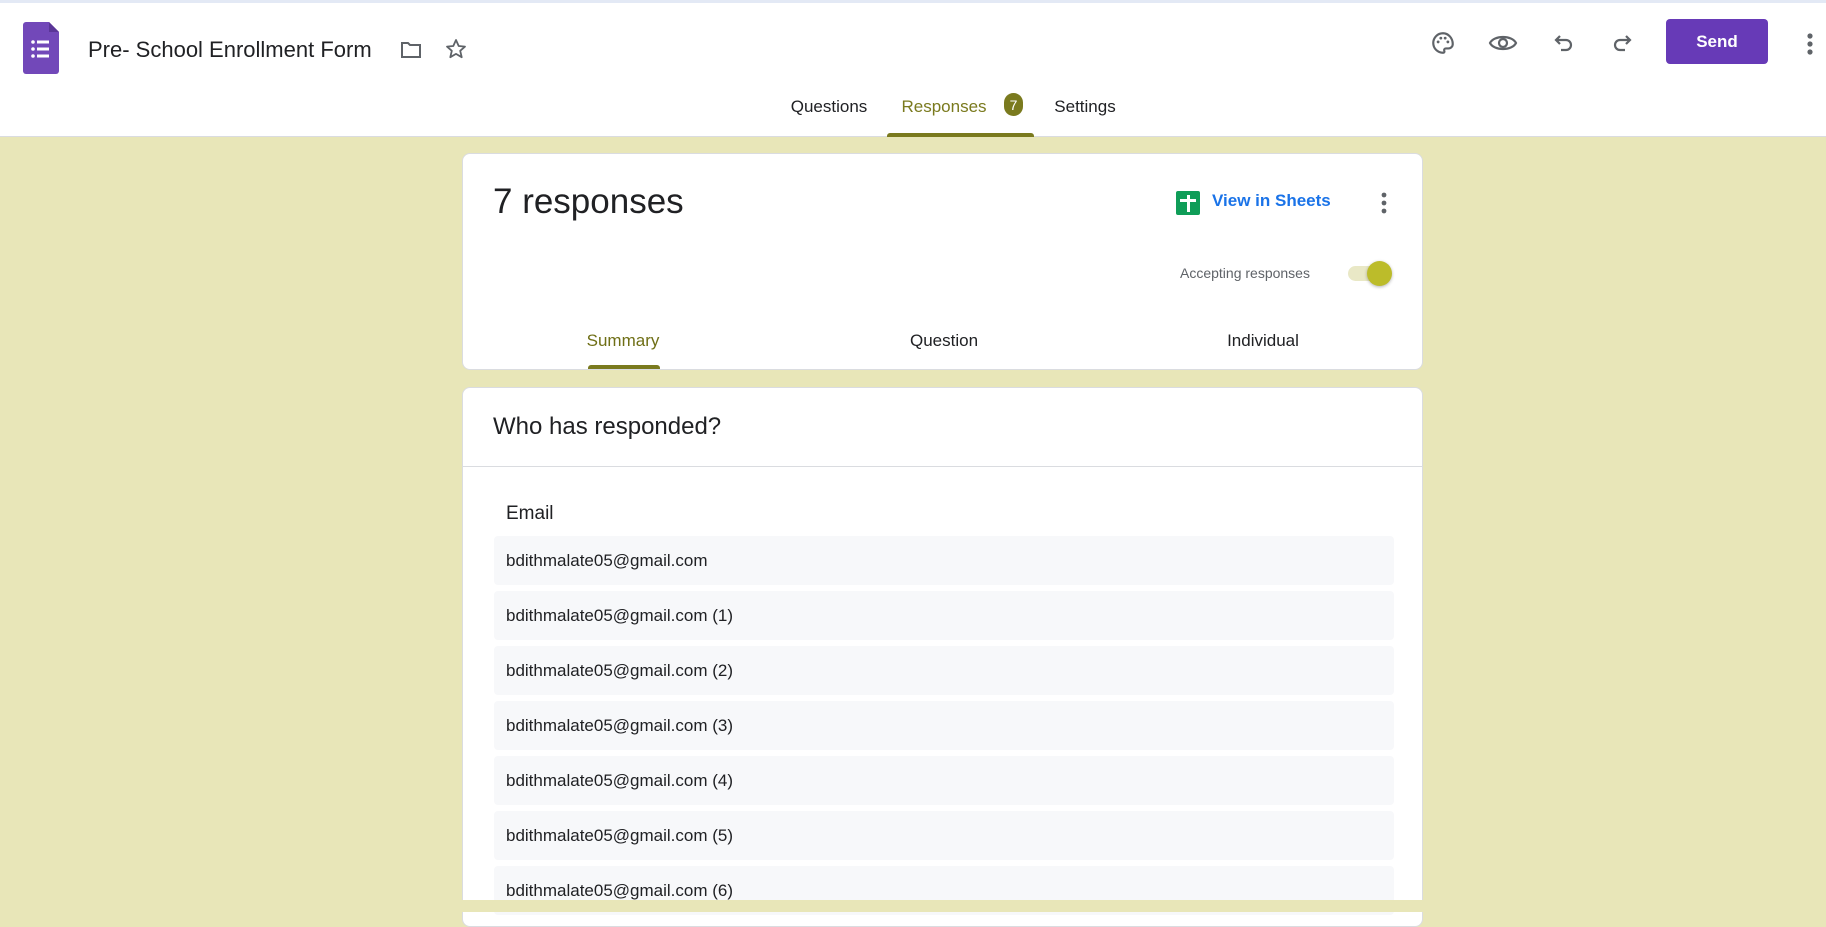  Describe the element at coordinates (942, 466) in the screenshot. I see `divider` at that location.